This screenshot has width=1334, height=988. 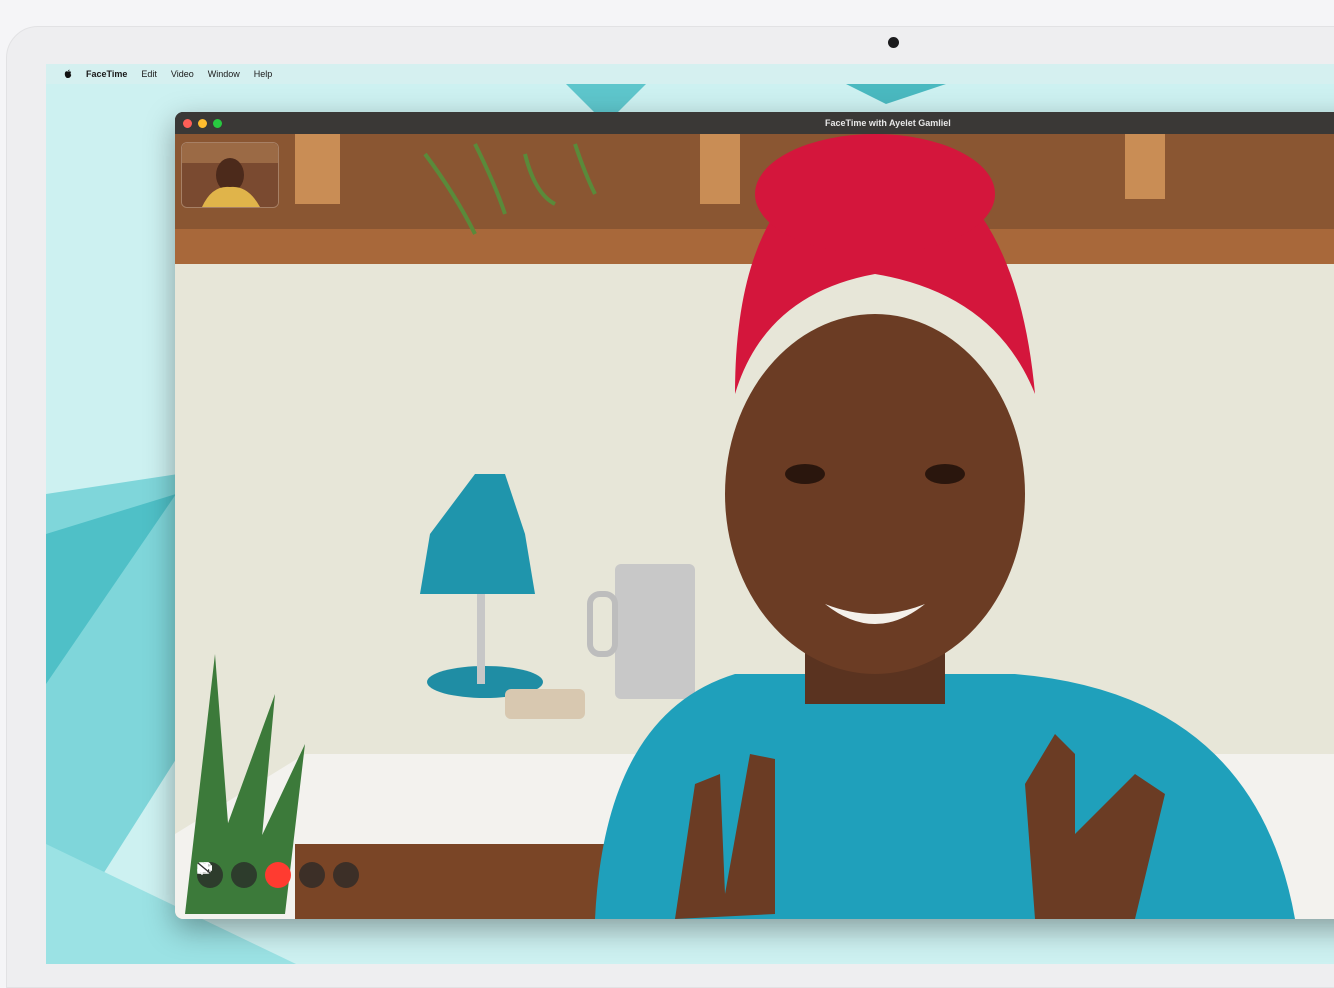 I want to click on menu-bar: FaceTime Edit Video Window Help, so click(x=690, y=74).